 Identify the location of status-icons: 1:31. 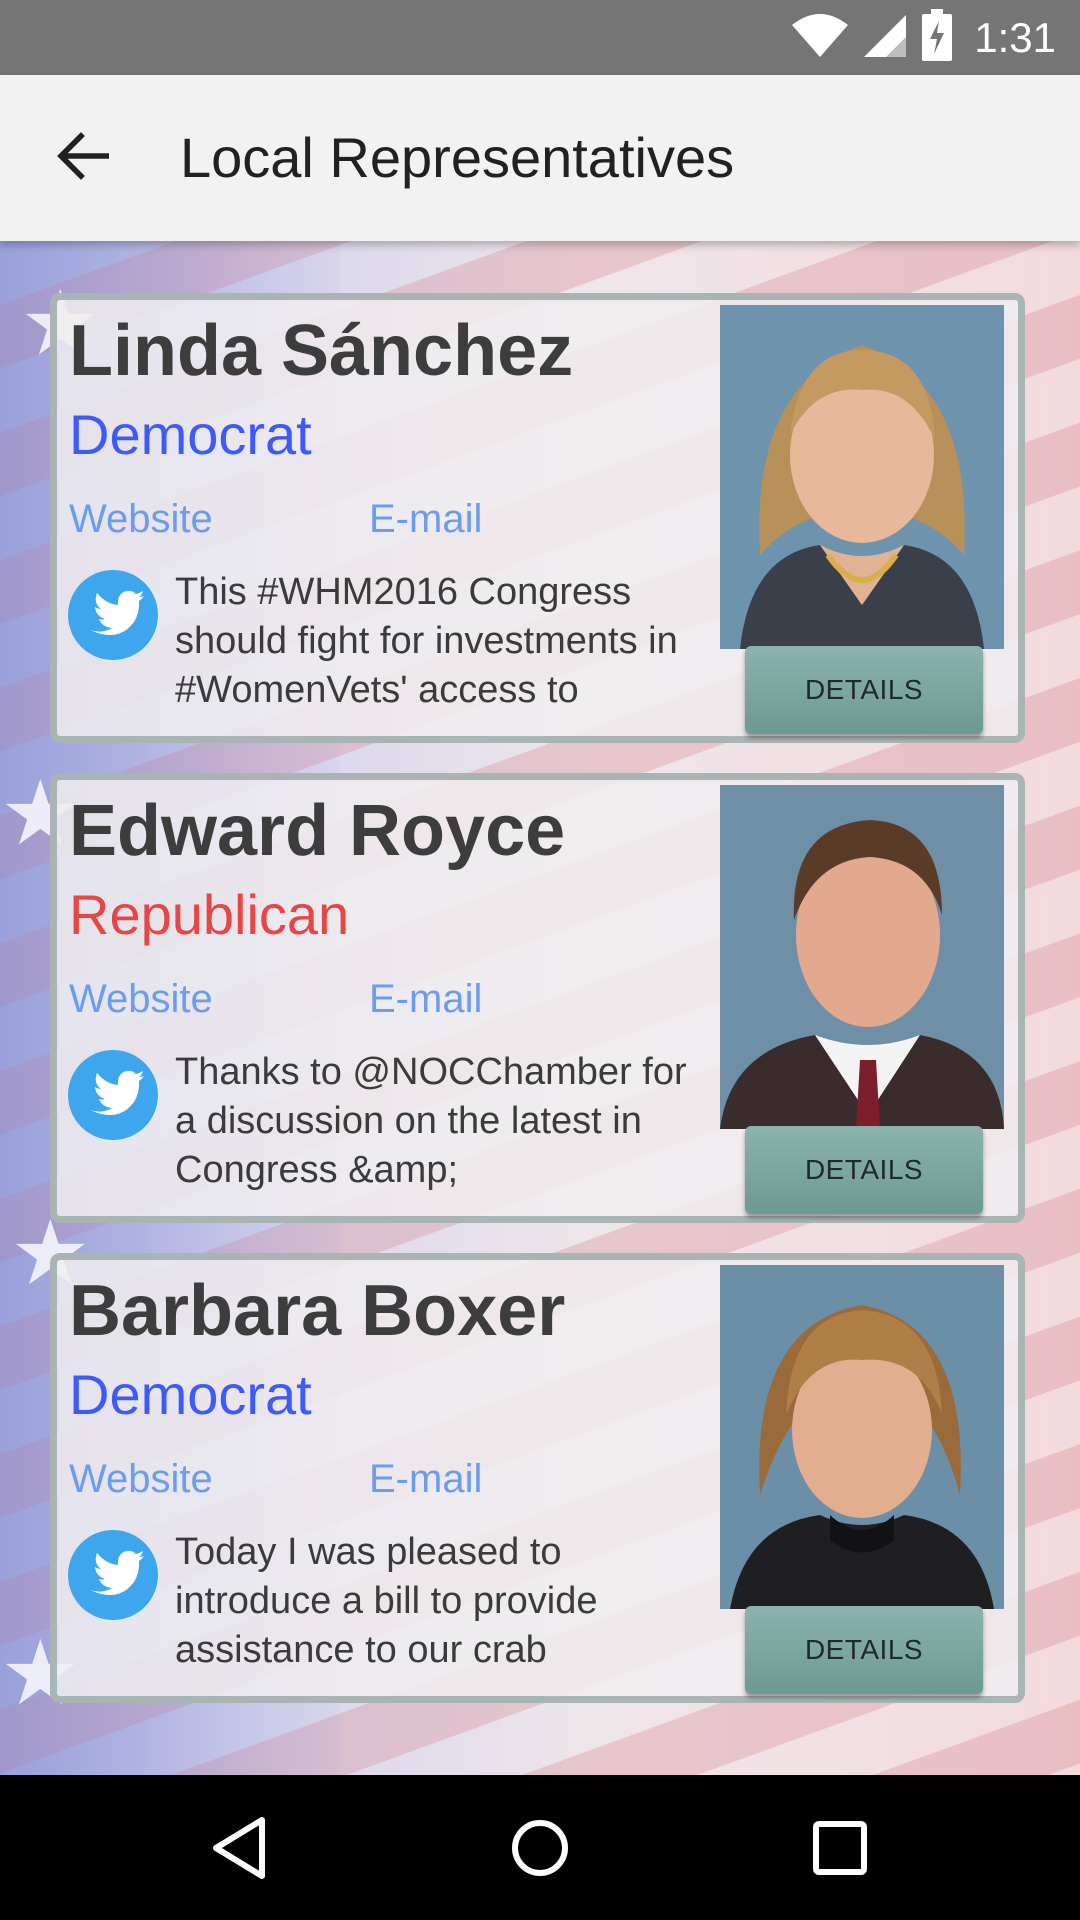
(924, 37).